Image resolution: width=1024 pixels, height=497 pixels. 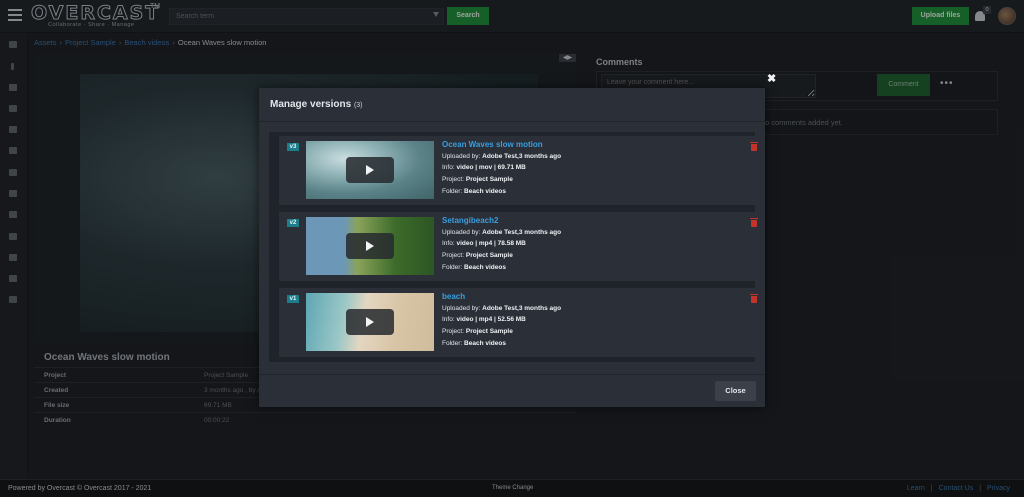 What do you see at coordinates (512, 390) in the screenshot?
I see `modal-footer` at bounding box center [512, 390].